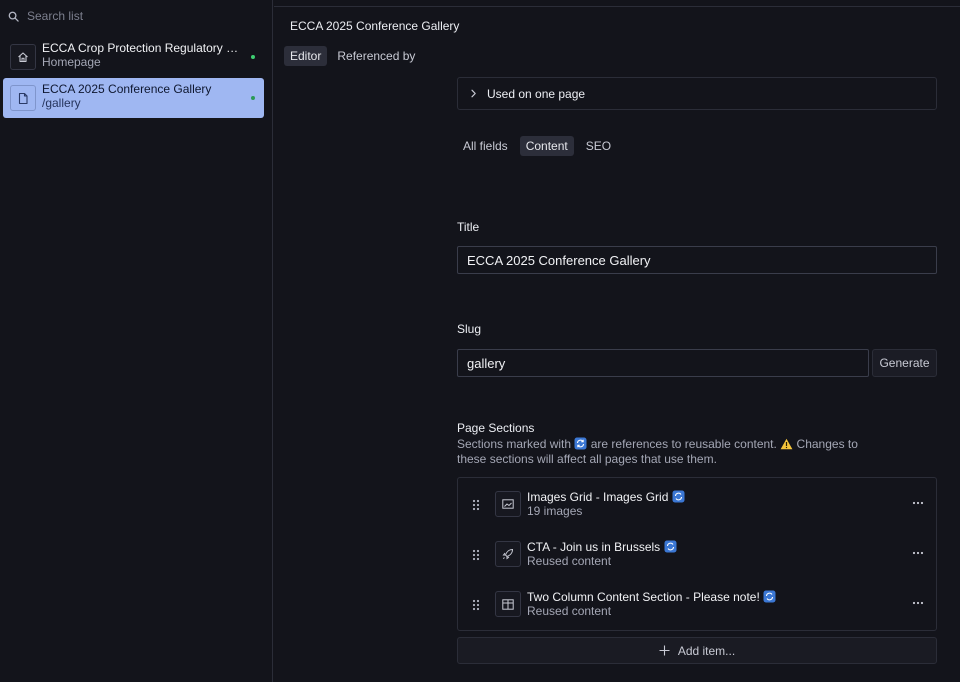 The width and height of the screenshot is (960, 682). Describe the element at coordinates (61, 103) in the screenshot. I see `list-item-subtitle: /gallery` at that location.